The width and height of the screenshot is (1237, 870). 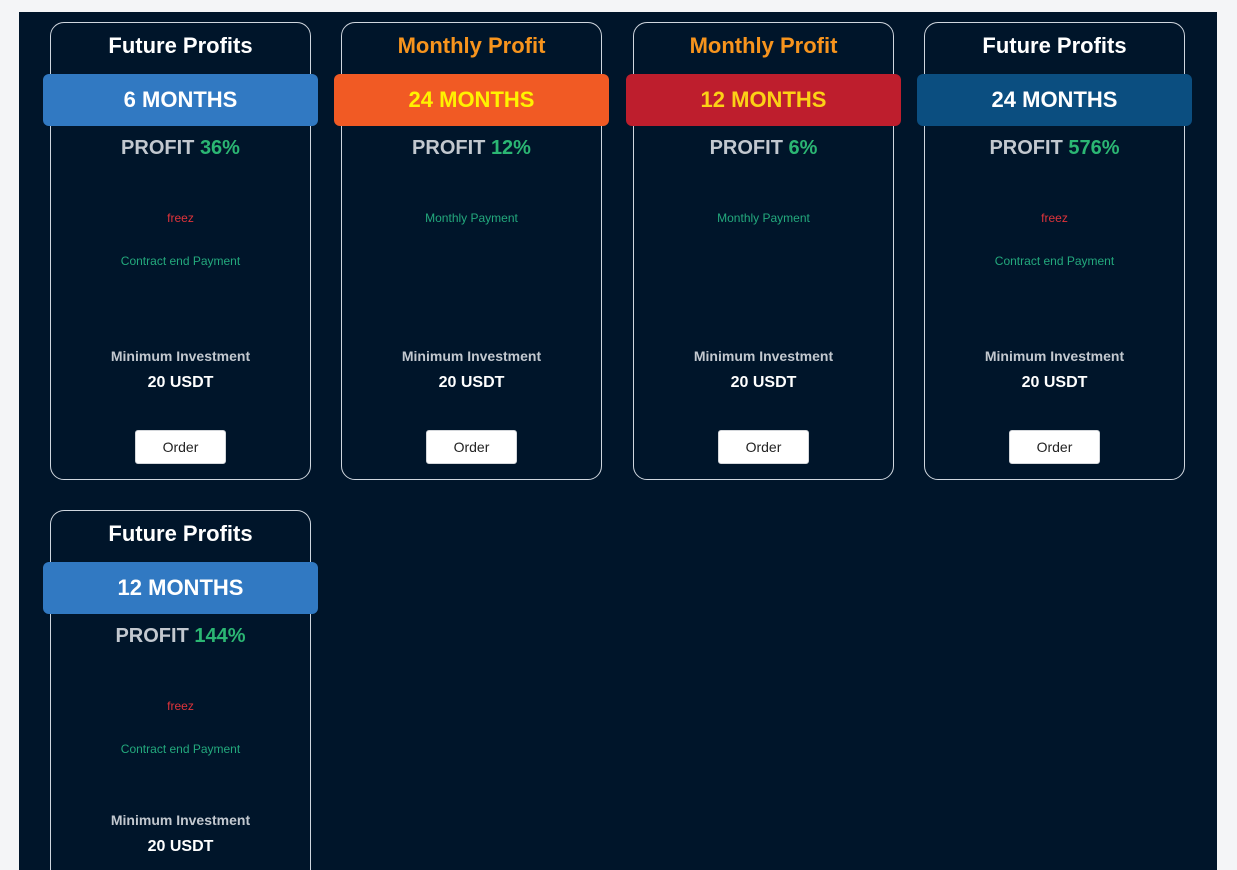 I want to click on top-strip, so click(x=618, y=6).